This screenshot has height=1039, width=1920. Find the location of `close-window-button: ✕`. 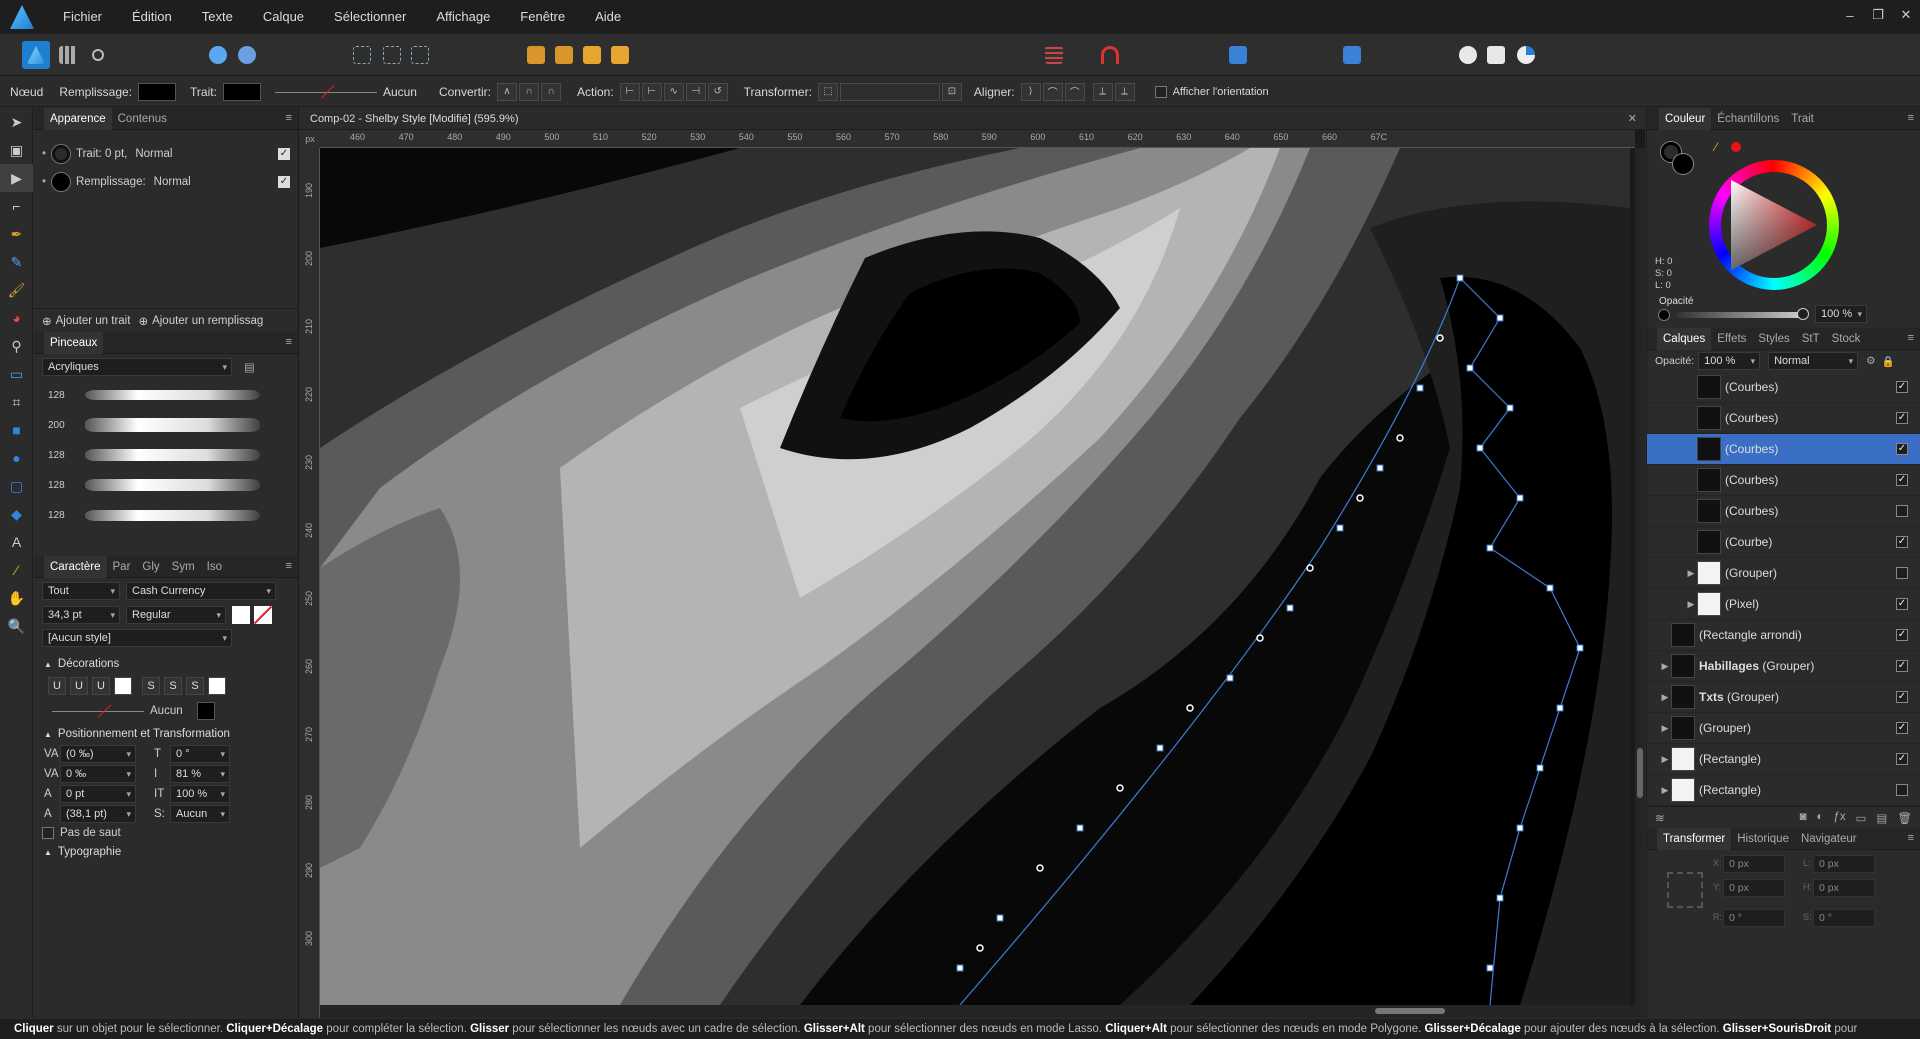

close-window-button: ✕ is located at coordinates (1906, 15).